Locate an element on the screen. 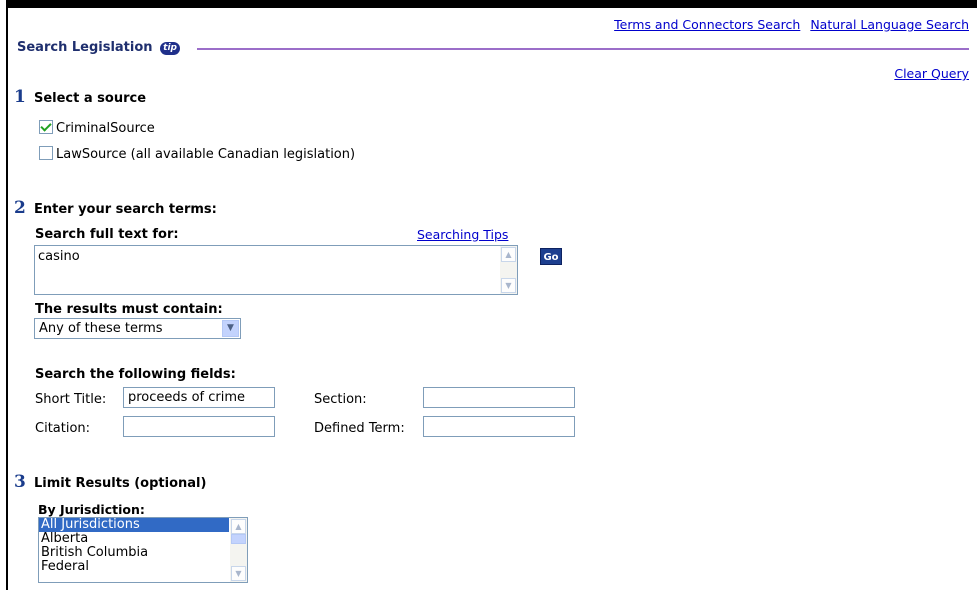 The image size is (977, 590). step3-heading: 3 Limit Results (optional) is located at coordinates (110, 482).